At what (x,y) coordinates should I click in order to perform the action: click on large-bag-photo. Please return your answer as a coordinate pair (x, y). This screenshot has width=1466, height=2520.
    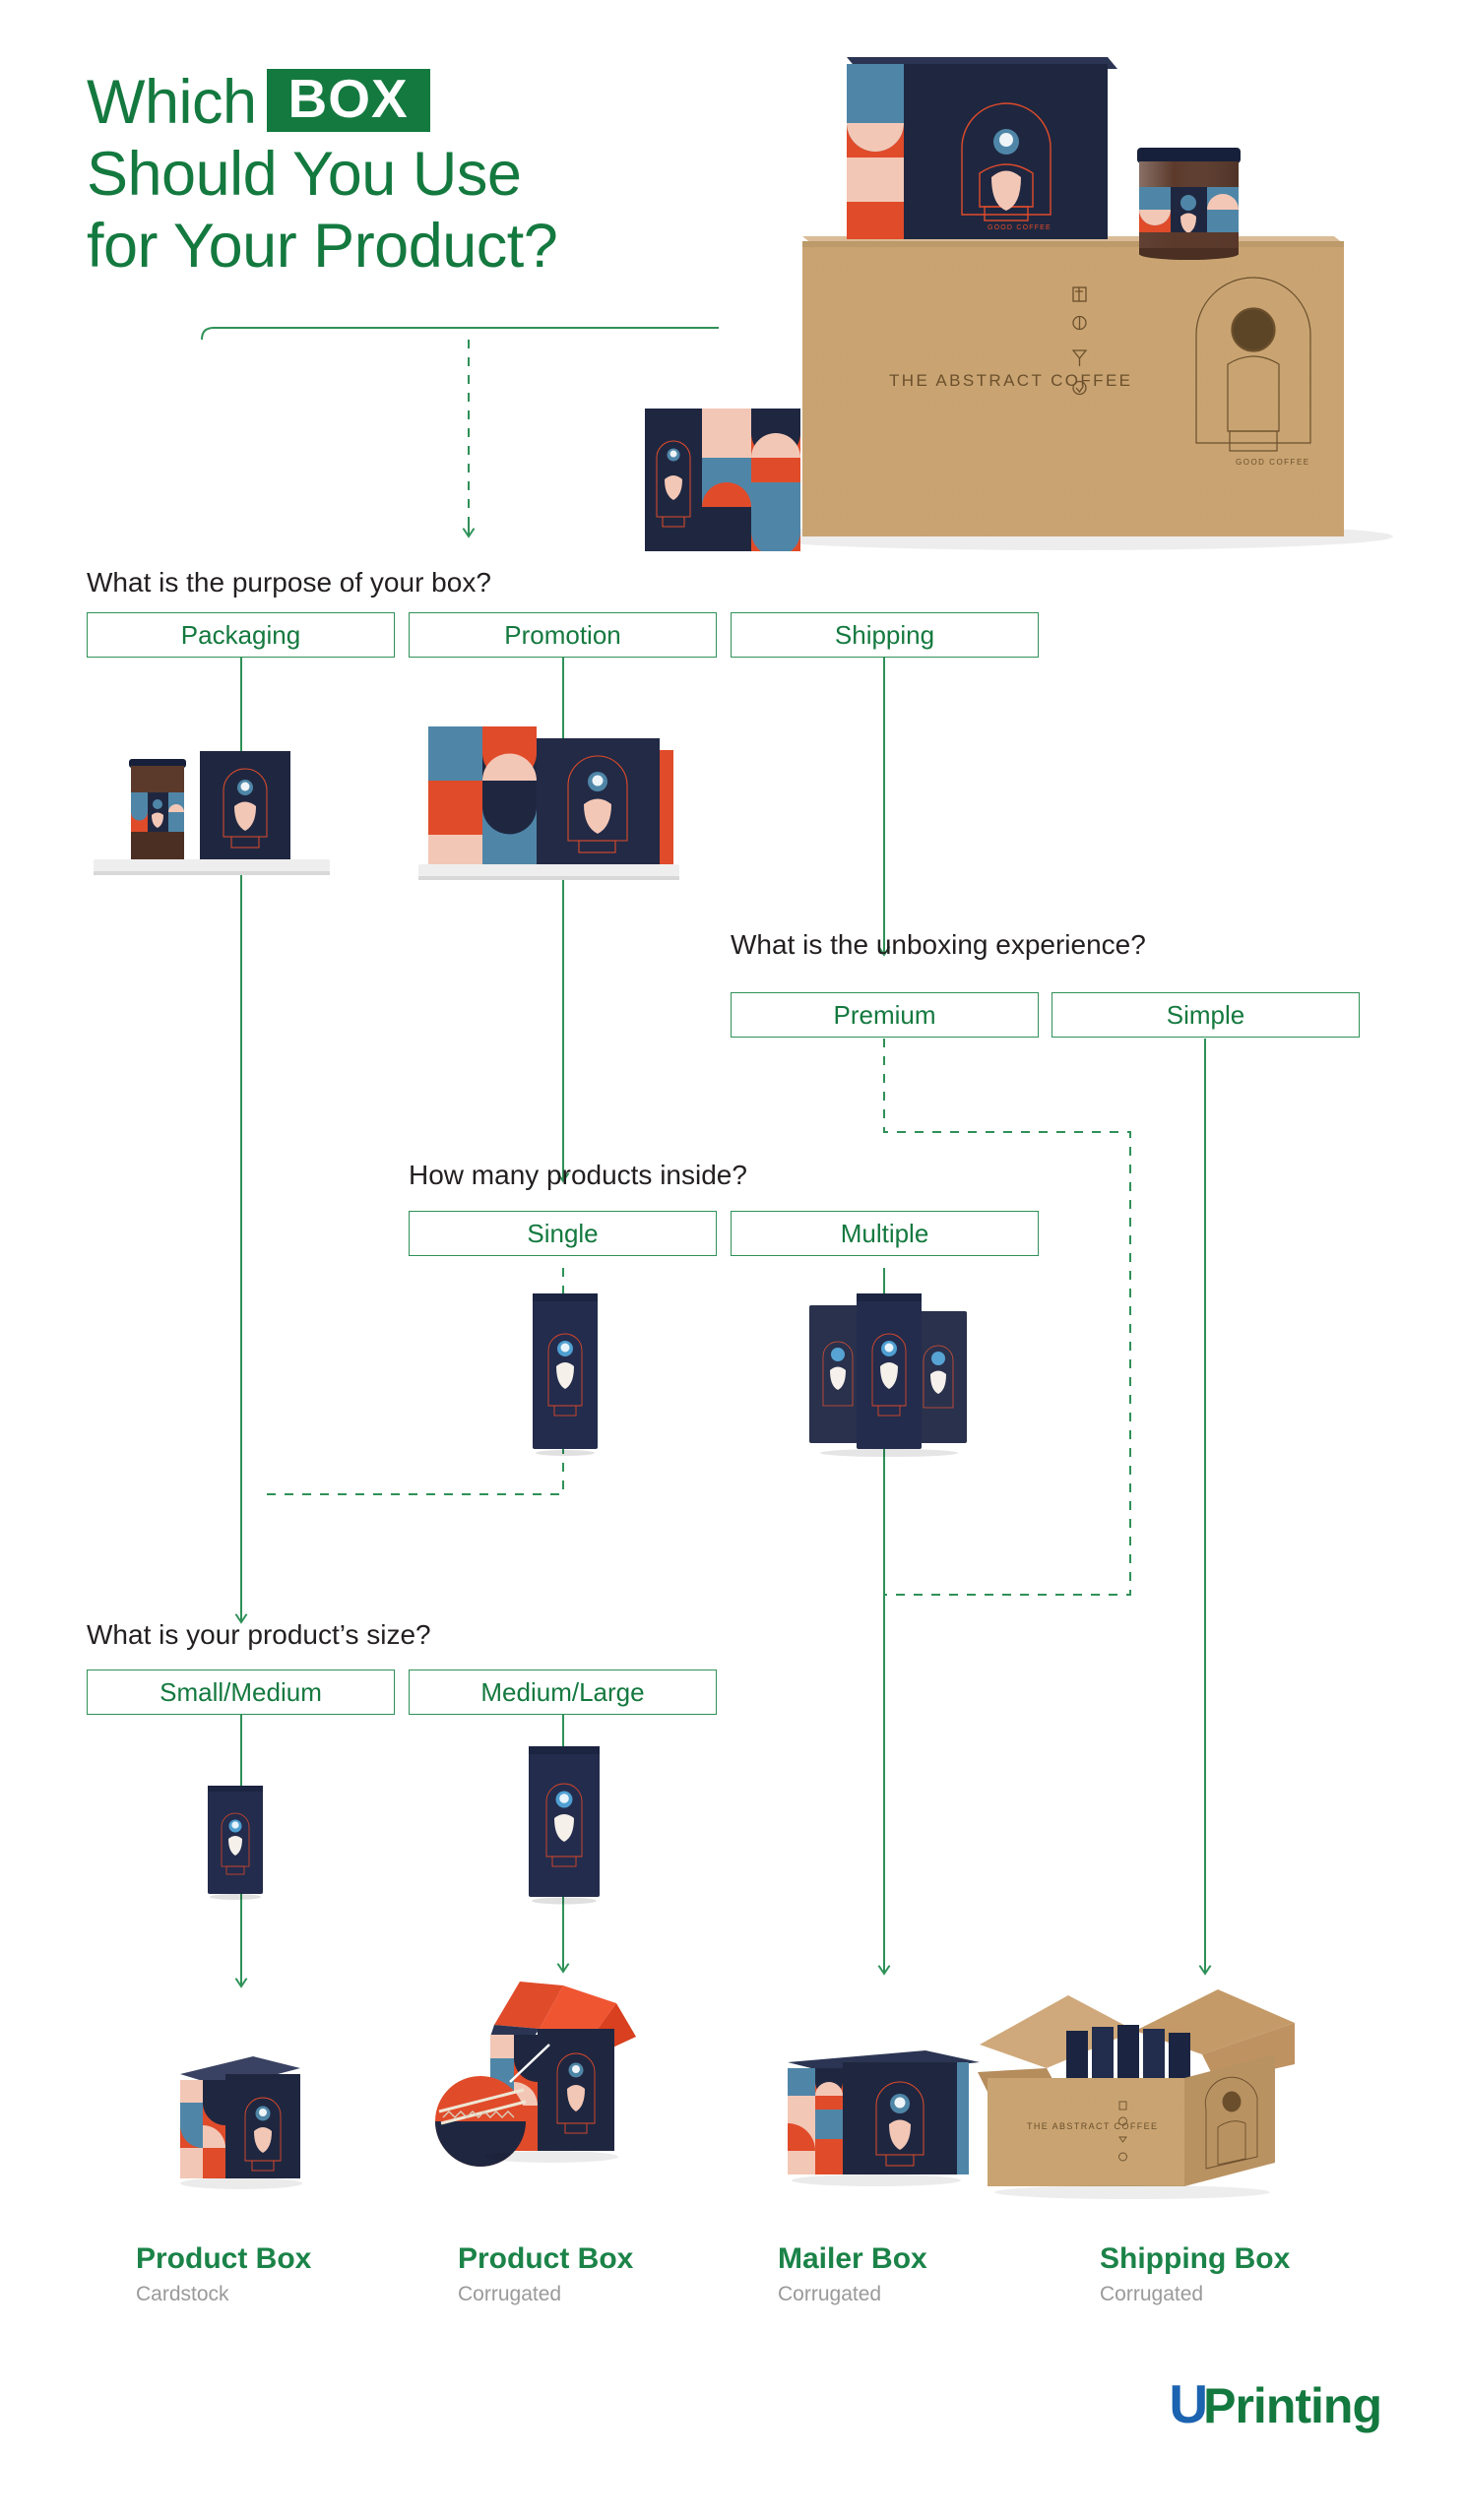
    Looking at the image, I should click on (564, 1823).